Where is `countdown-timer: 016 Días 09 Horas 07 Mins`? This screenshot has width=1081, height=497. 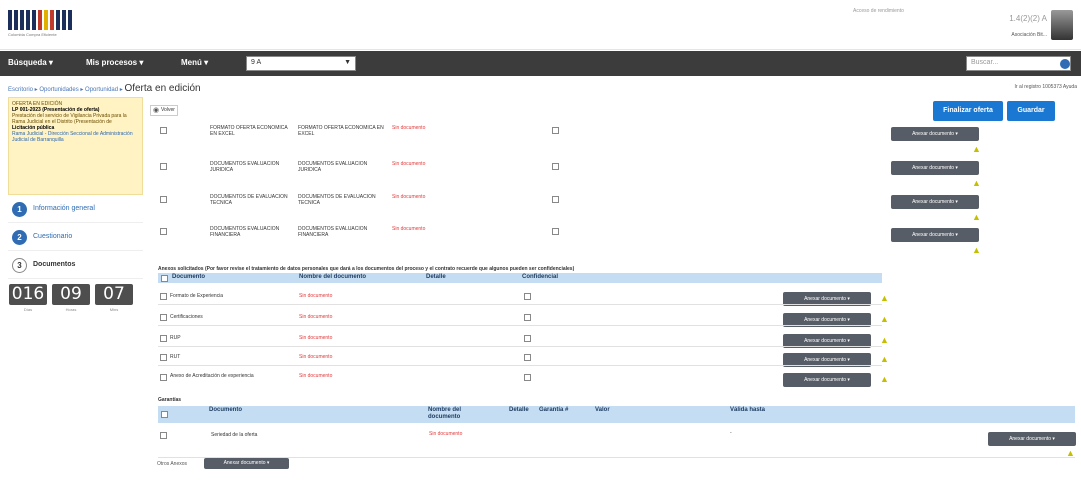
countdown-timer: 016 Días 09 Horas 07 Mins is located at coordinates (75, 298).